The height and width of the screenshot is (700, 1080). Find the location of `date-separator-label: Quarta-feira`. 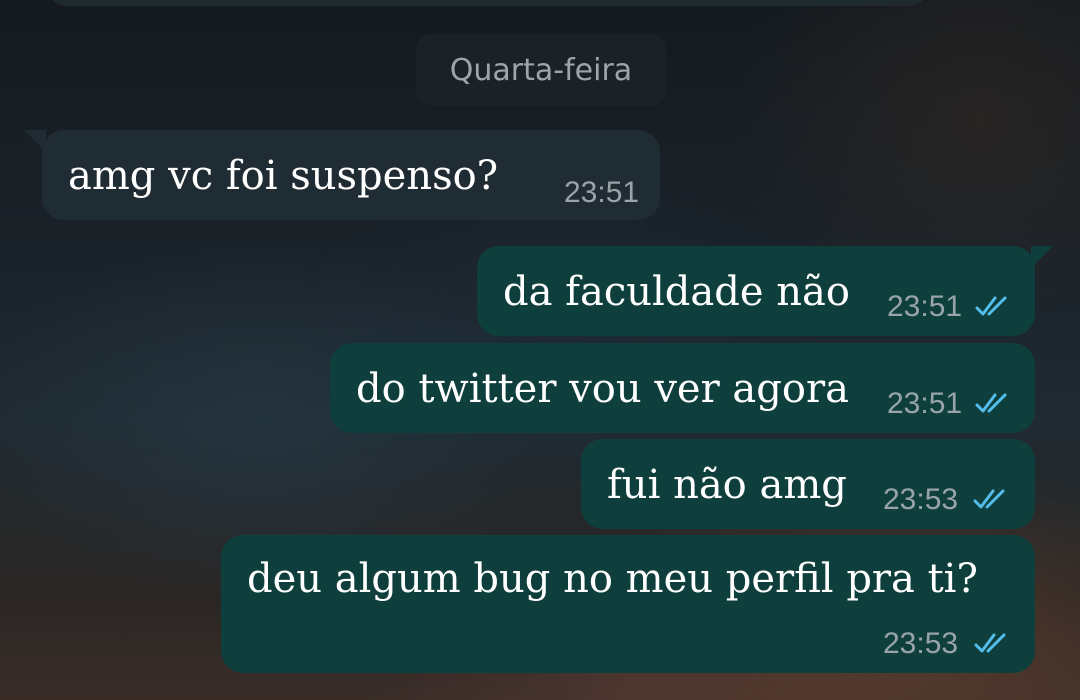

date-separator-label: Quarta-feira is located at coordinates (541, 70).